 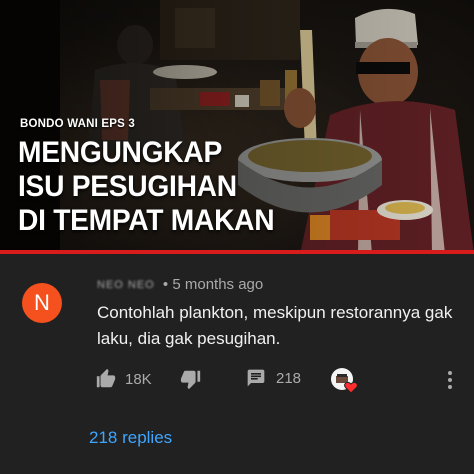 I want to click on headline-line-1: MENGUNGKAP, so click(x=120, y=152).